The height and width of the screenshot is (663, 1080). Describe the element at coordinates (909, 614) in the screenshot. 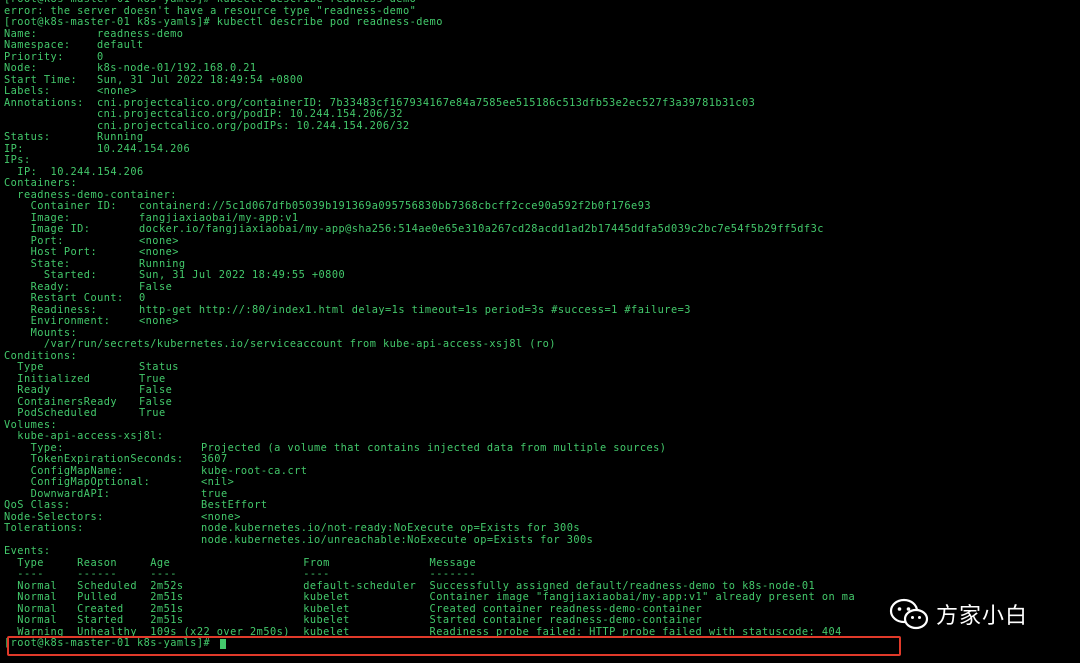

I see `wechat-icon` at that location.